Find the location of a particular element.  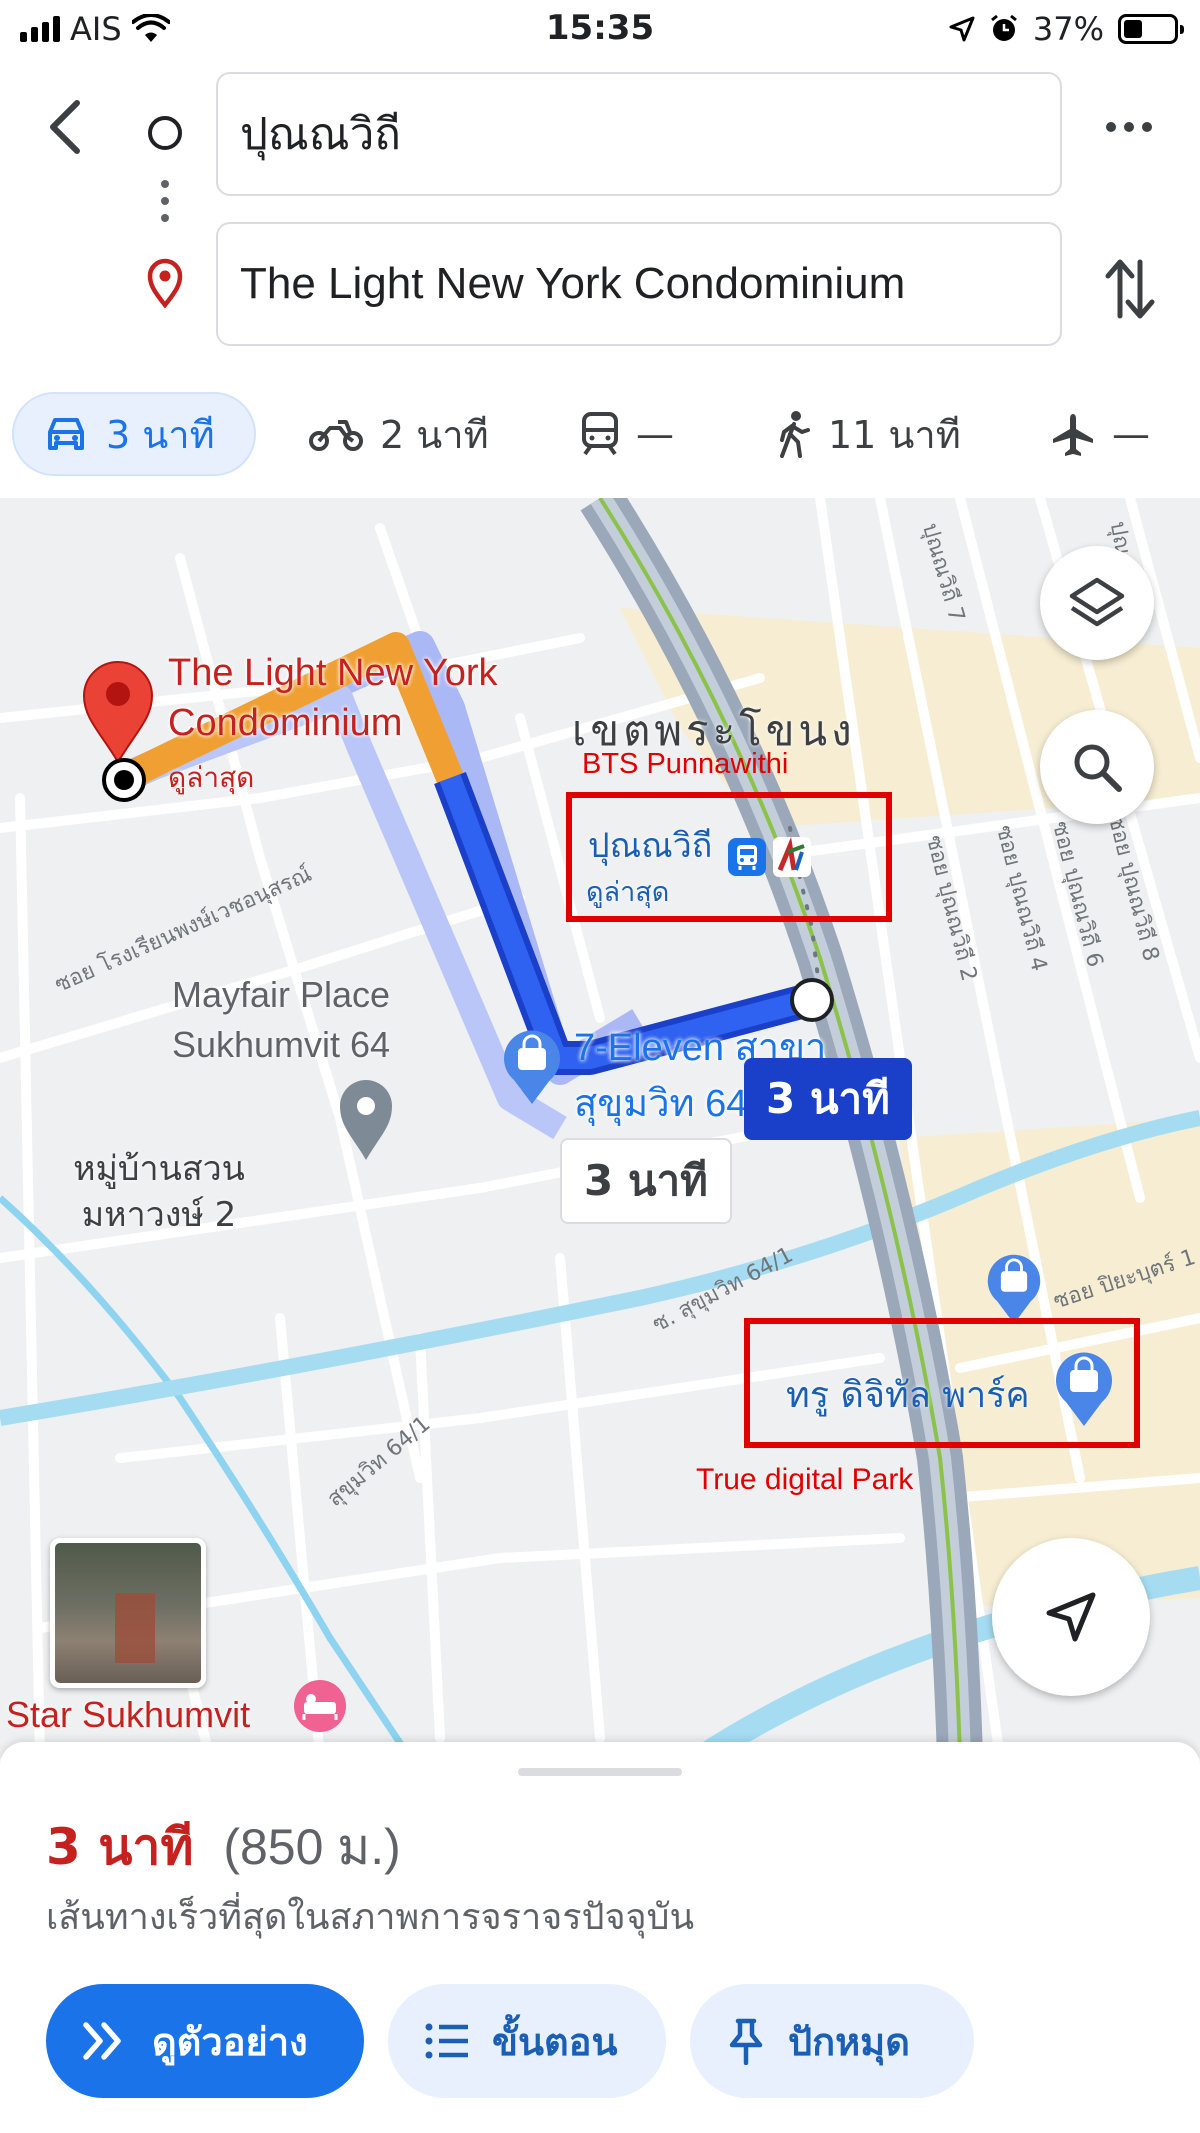

mode-transit-label: — is located at coordinates (655, 434).